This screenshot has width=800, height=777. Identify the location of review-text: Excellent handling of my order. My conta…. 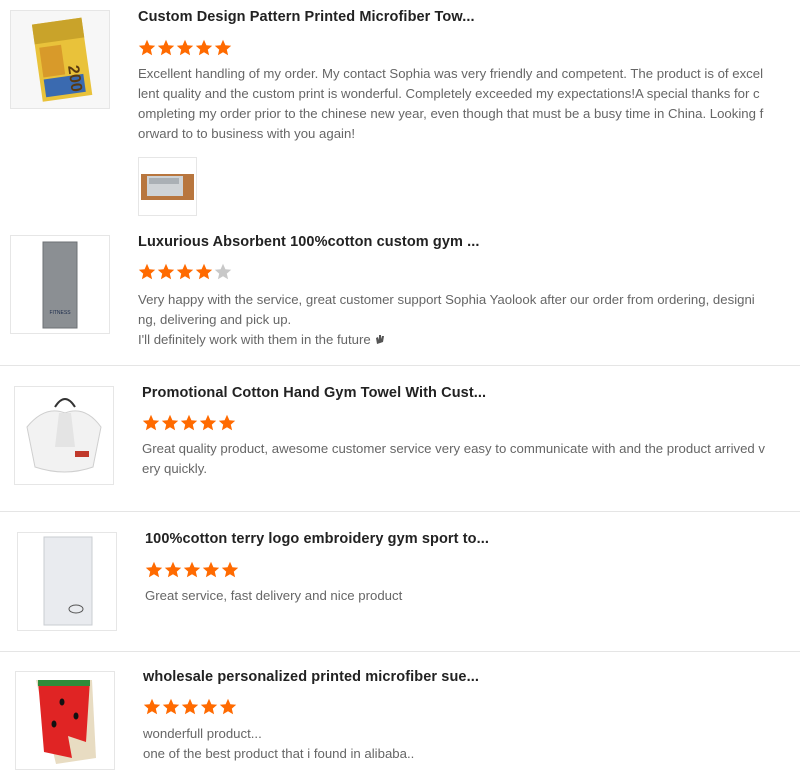
(465, 104).